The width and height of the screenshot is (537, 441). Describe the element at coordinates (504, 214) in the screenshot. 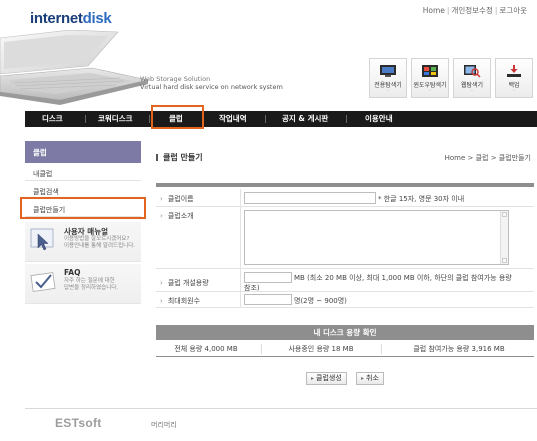

I see `scroll-up-arrow-icon` at that location.